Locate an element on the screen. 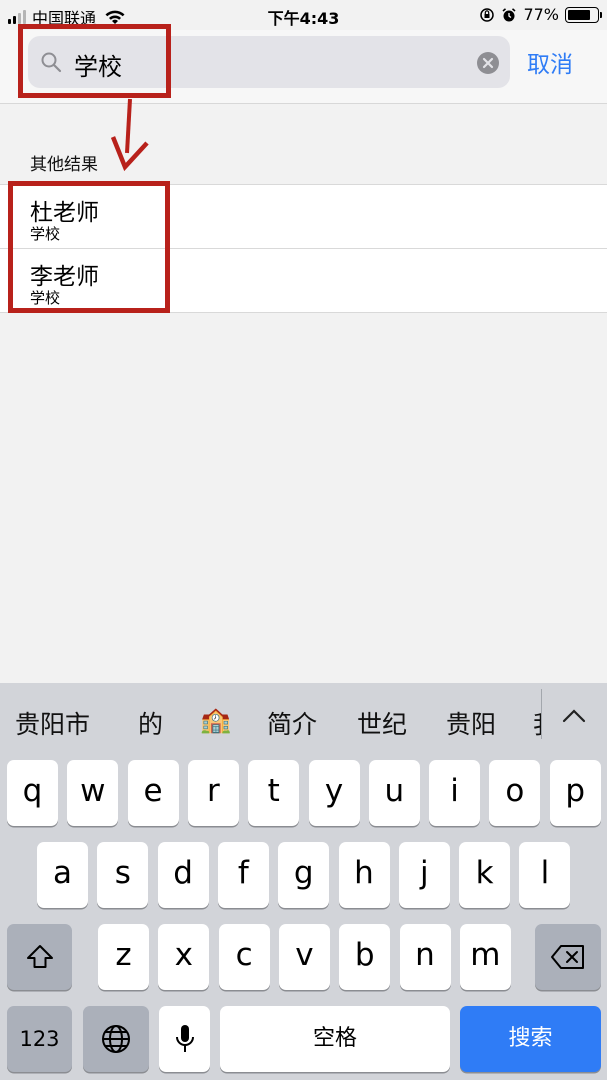 The height and width of the screenshot is (1080, 607). key-label: n is located at coordinates (425, 955).